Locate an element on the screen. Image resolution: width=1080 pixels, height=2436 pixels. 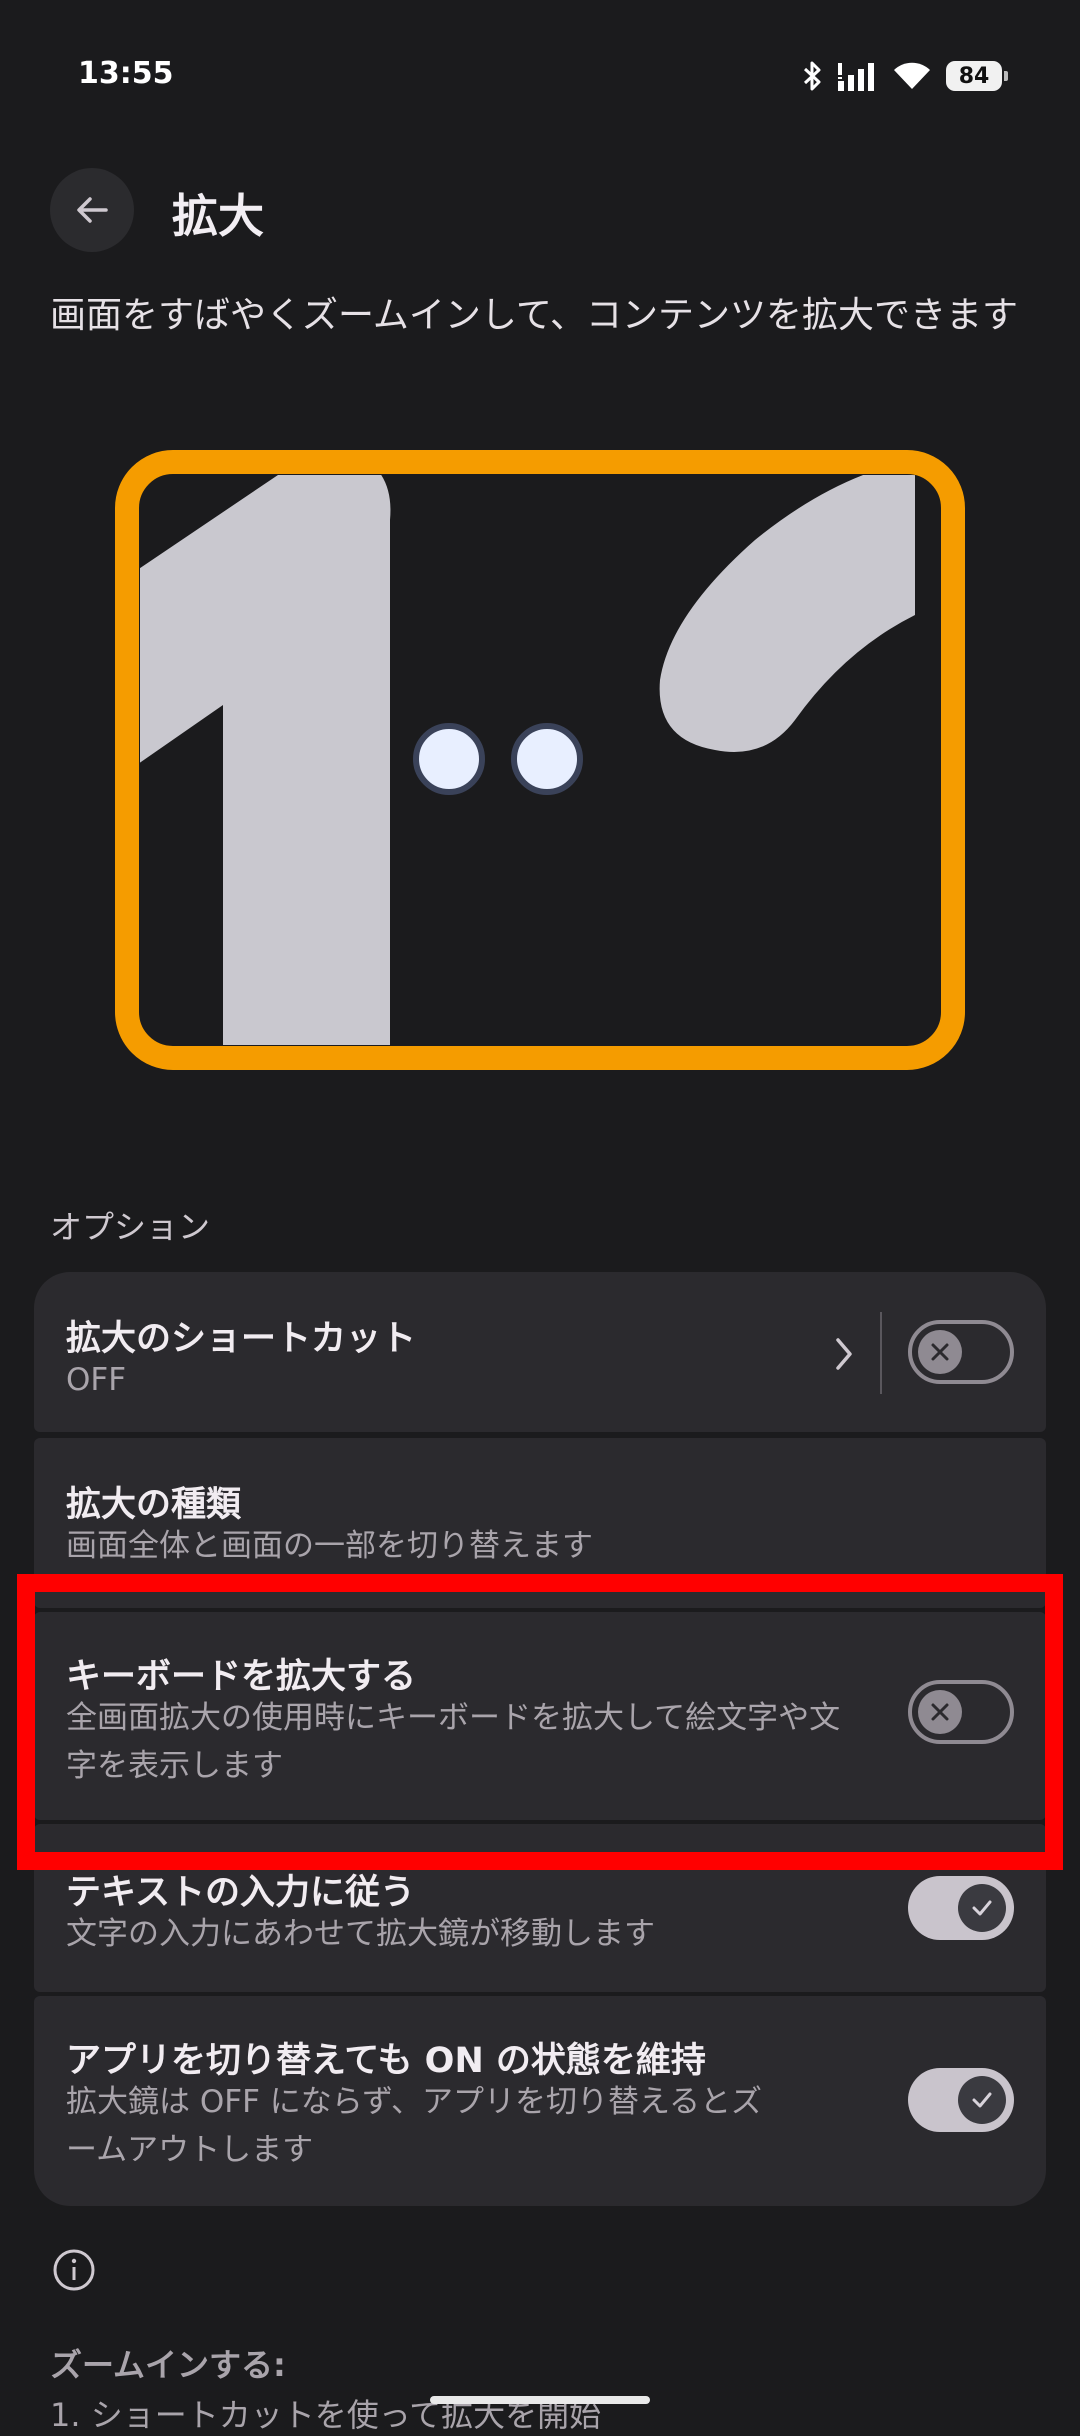
option-subtitle: 画面全体と画面の一部を切り替えます is located at coordinates (329, 1546).